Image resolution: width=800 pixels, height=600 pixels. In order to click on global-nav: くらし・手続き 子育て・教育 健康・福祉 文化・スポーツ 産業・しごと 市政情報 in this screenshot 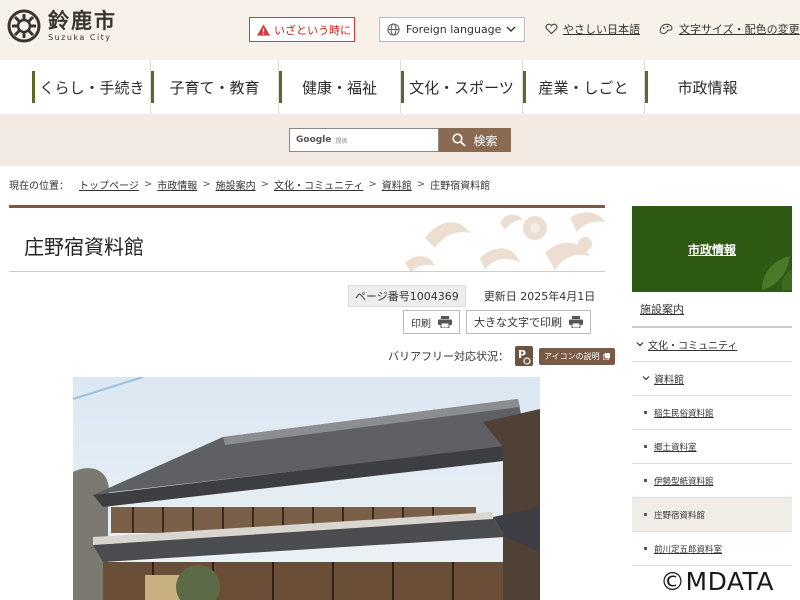, I will do `click(400, 87)`.